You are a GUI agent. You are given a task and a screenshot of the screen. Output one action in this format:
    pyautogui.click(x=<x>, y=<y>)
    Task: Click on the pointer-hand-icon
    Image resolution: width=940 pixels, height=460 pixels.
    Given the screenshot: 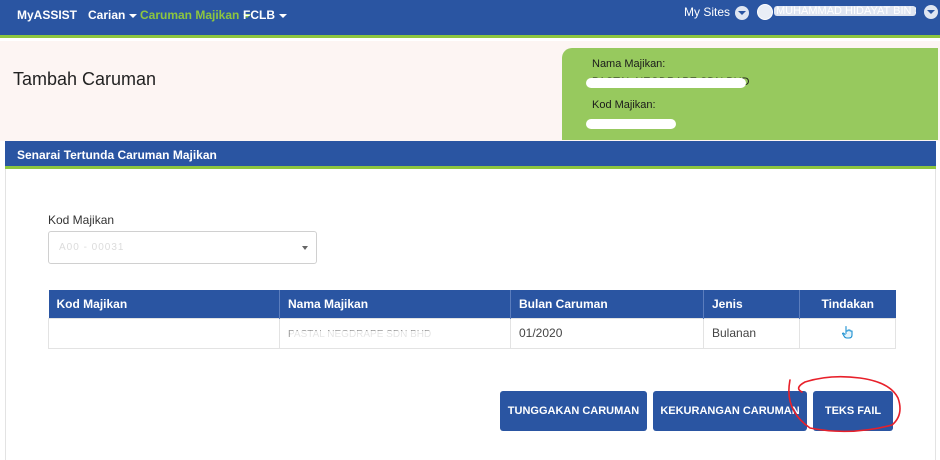 What is the action you would take?
    pyautogui.click(x=847, y=333)
    